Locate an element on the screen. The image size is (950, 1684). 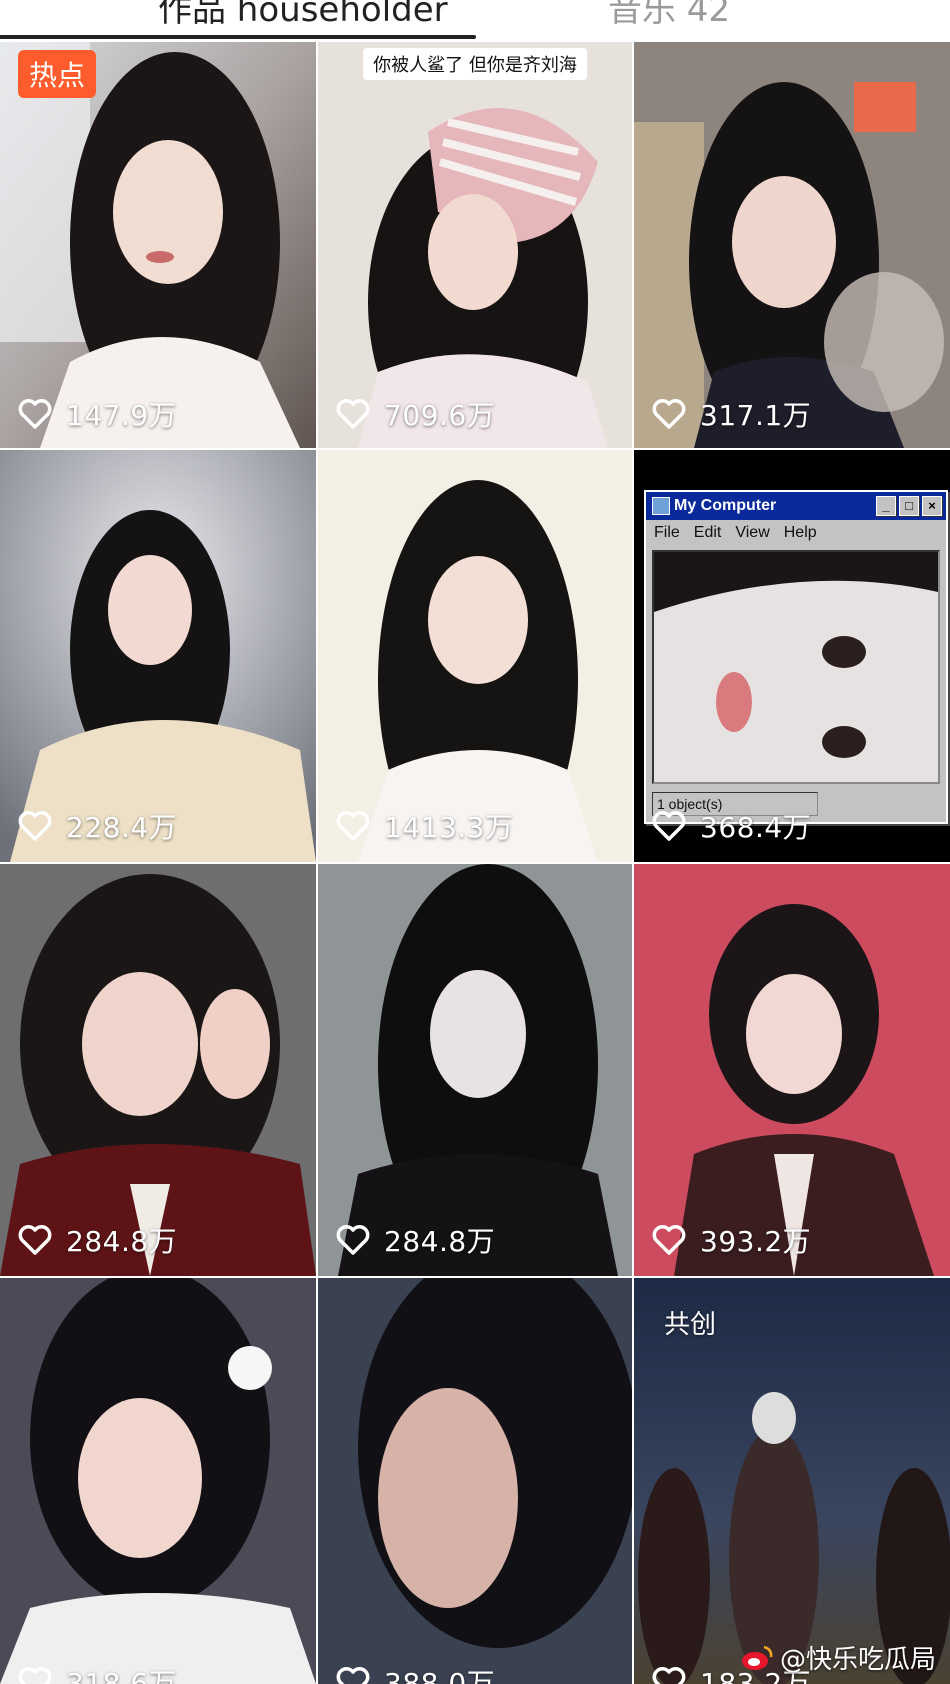
like-count: 368.4万 is located at coordinates (731, 826).